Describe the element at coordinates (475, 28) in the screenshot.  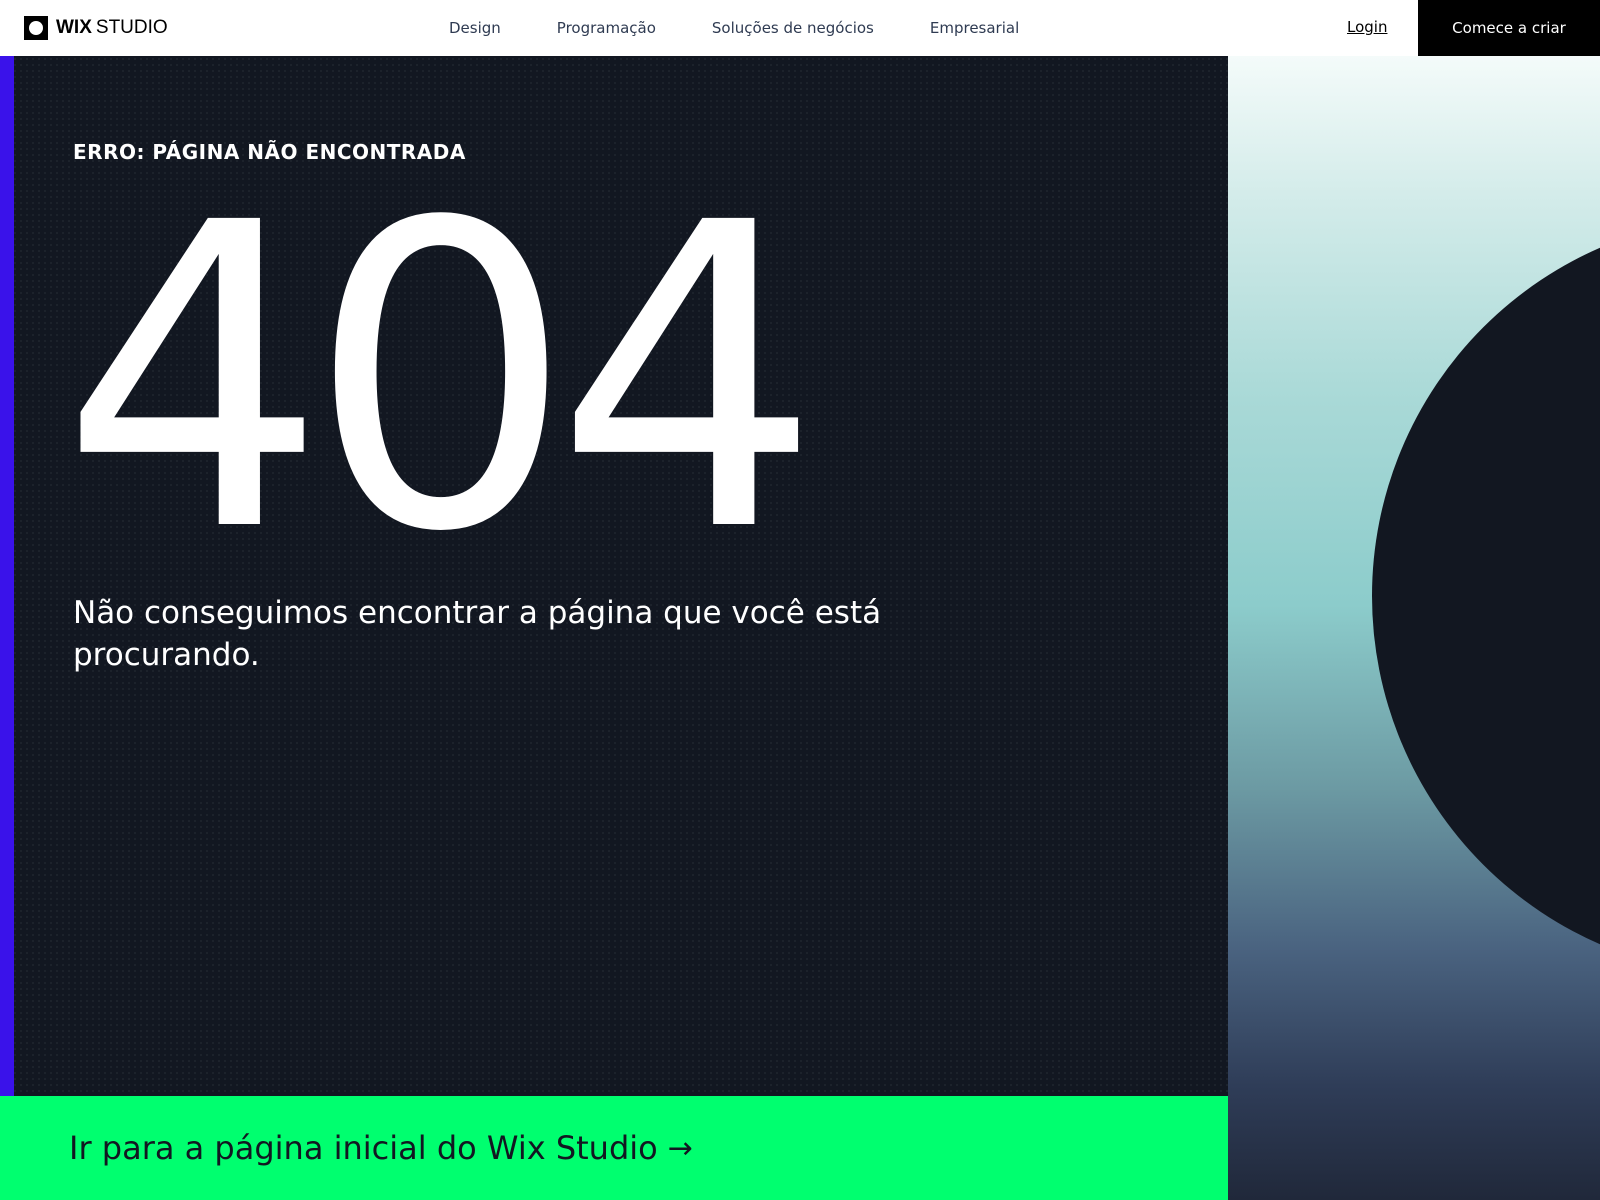
I see `nav-item-design: Design` at that location.